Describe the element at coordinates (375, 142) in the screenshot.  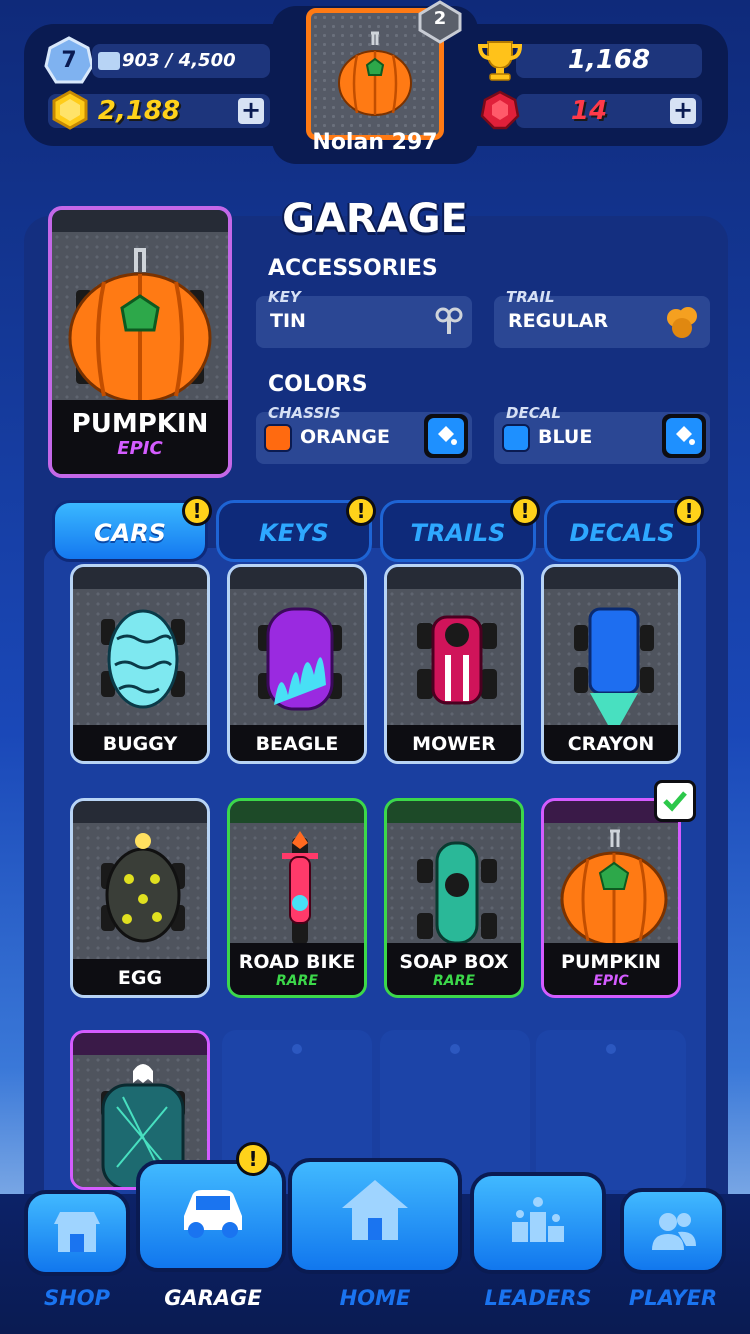
I see `player-name: Nolan 297` at that location.